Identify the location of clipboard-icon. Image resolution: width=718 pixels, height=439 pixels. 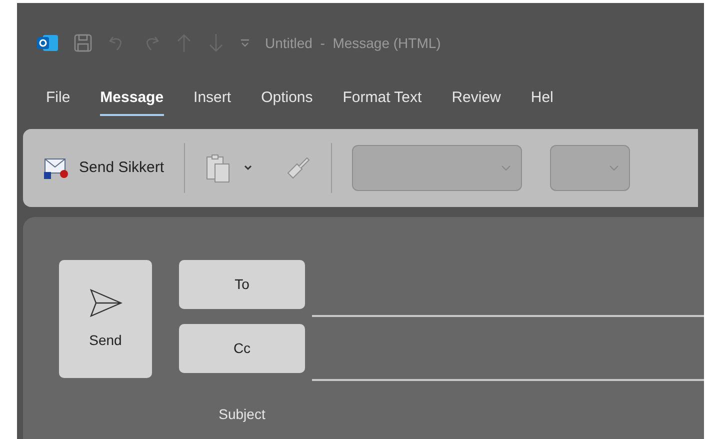
(218, 168).